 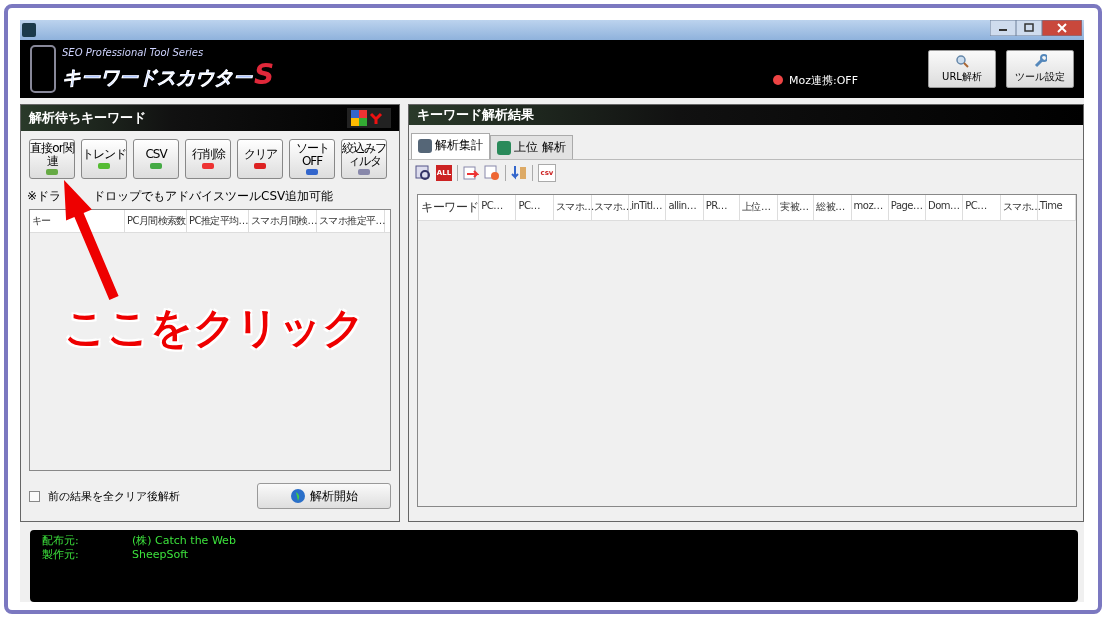 I want to click on phone-icon, so click(x=43, y=69).